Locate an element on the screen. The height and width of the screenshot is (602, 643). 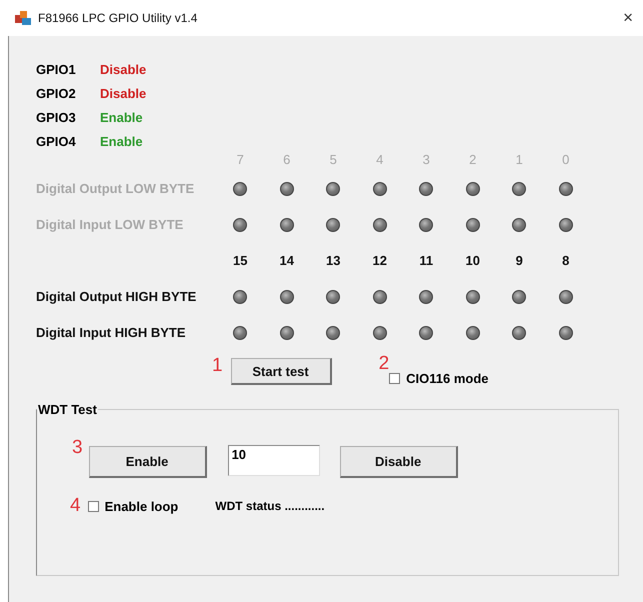
bit-number: 1 is located at coordinates (519, 160).